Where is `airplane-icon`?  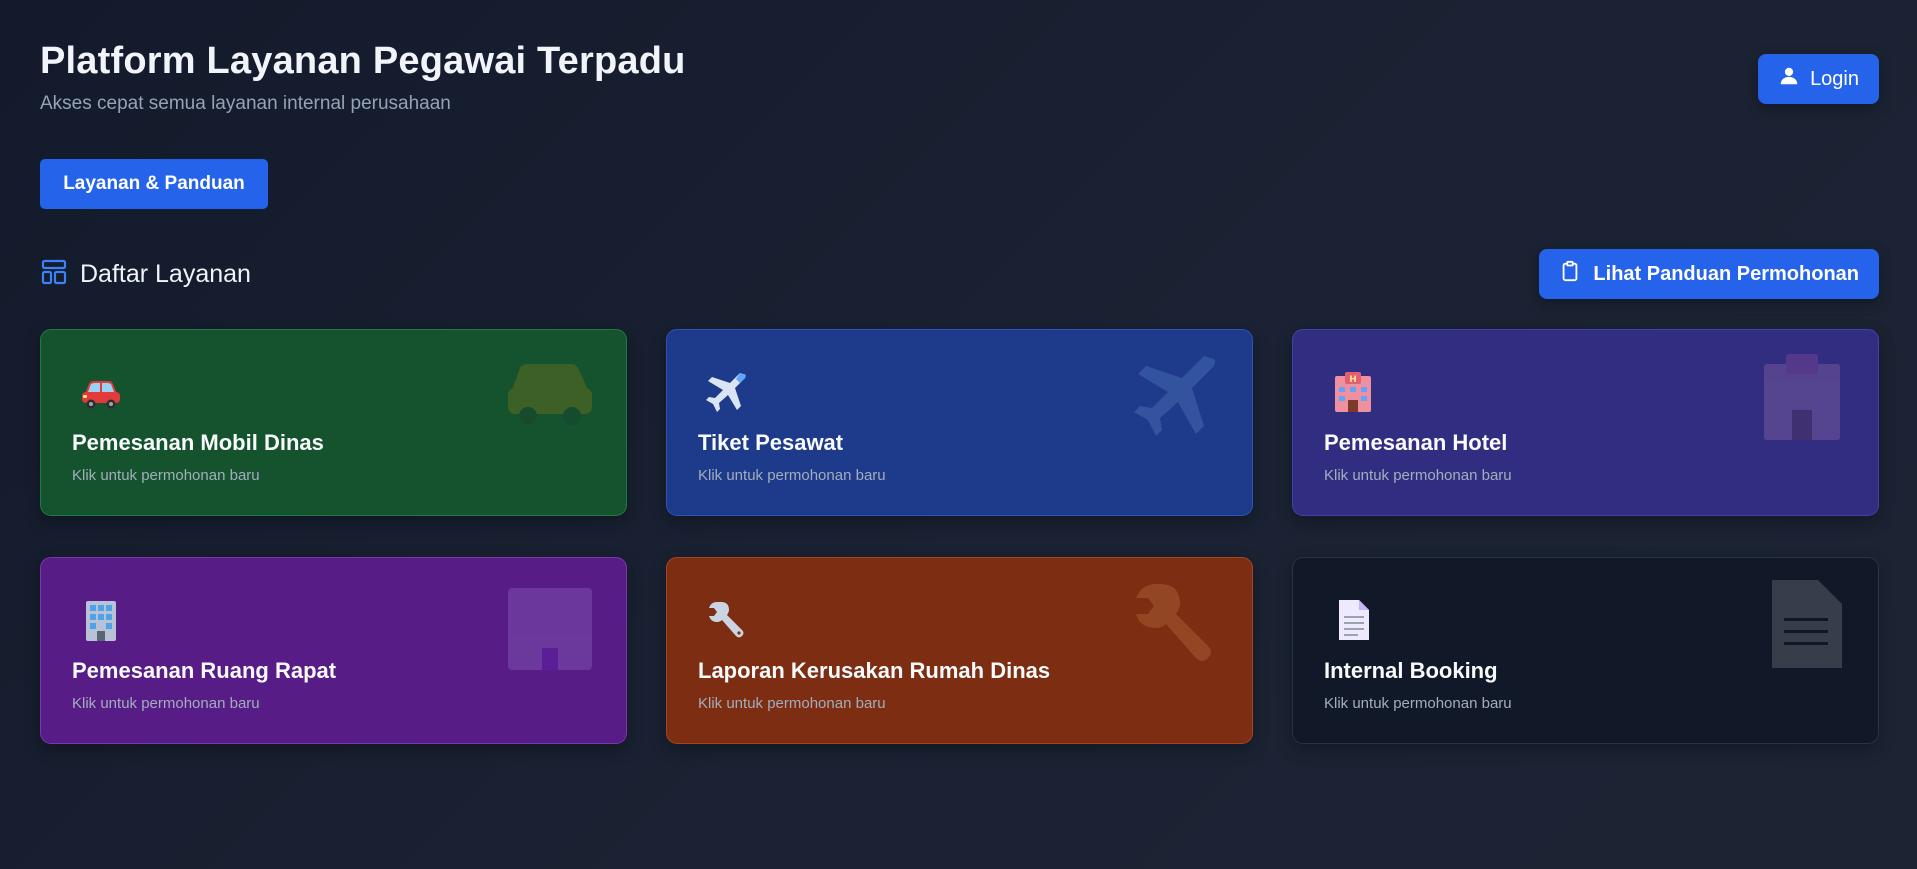
airplane-icon is located at coordinates (727, 392).